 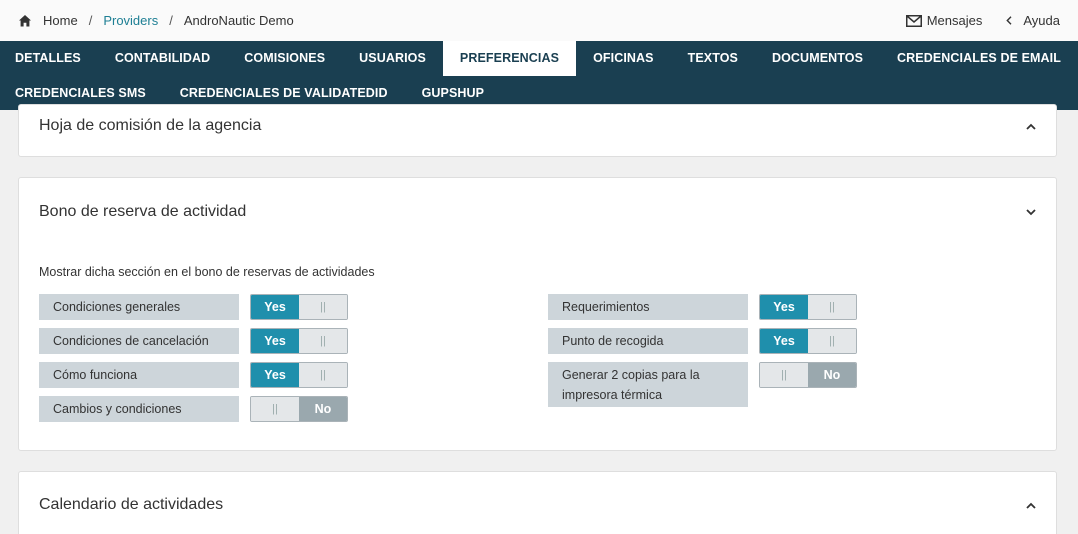 I want to click on toggle-punto-recogida: Yes ||, so click(x=808, y=341).